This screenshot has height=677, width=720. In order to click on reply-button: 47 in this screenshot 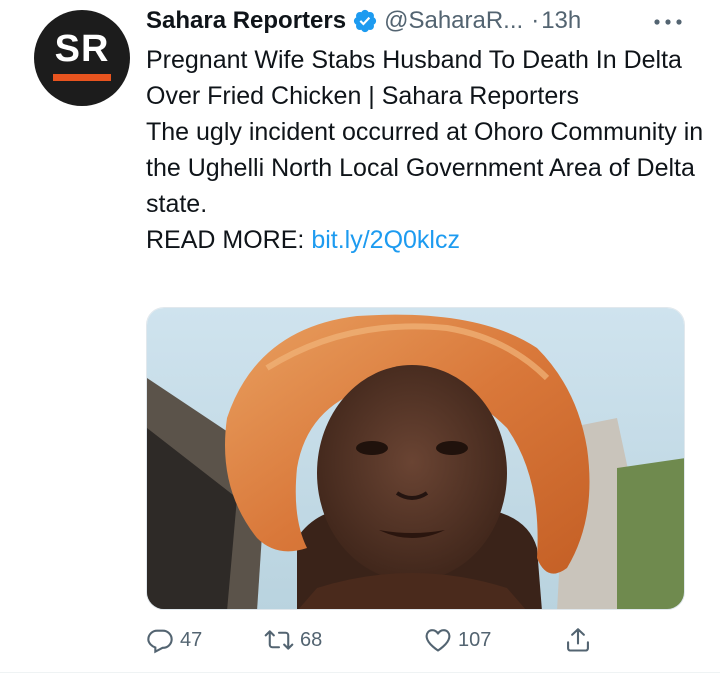, I will do `click(174, 640)`.